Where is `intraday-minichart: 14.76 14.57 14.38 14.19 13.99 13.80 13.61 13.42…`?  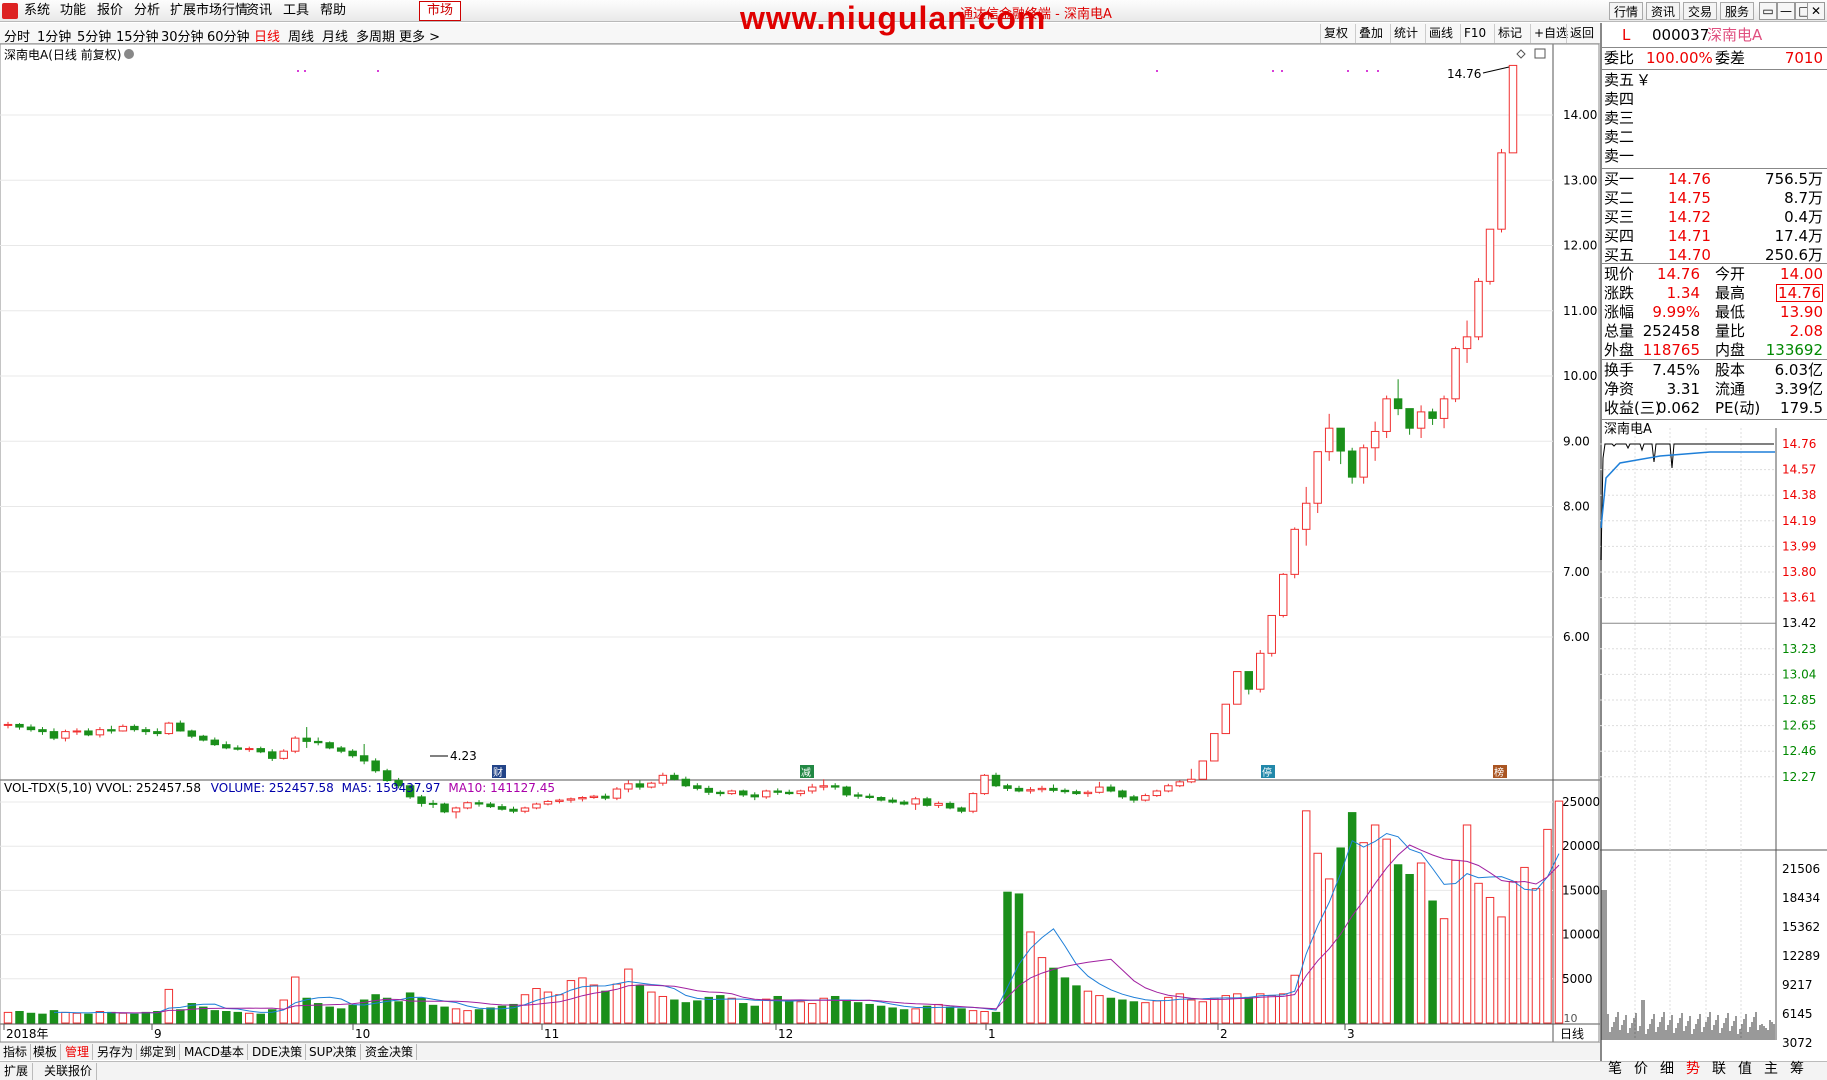
intraday-minichart: 14.76 14.57 14.38 14.19 13.99 13.80 13.61 13.42… is located at coordinates (1713, 743).